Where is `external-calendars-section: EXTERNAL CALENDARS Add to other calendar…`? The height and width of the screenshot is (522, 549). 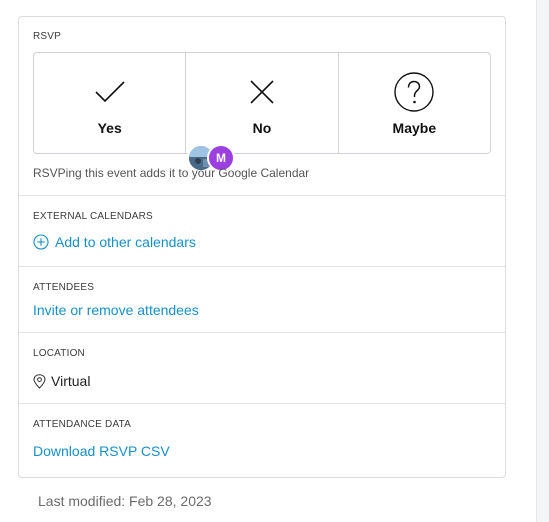 external-calendars-section: EXTERNAL CALENDARS Add to other calendar… is located at coordinates (262, 231).